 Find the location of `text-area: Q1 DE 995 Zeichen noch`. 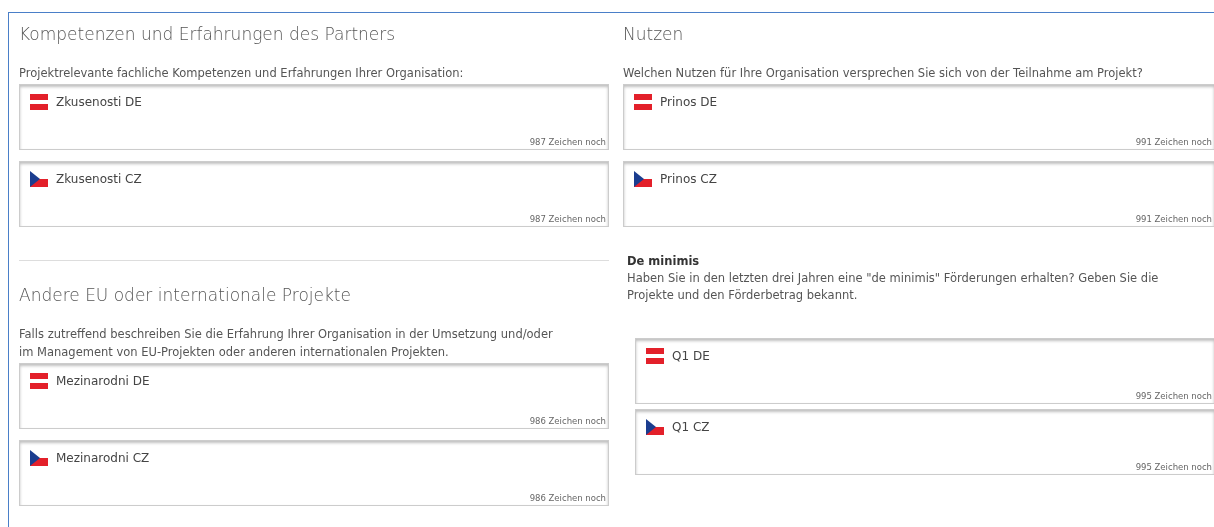

text-area: Q1 DE 995 Zeichen noch is located at coordinates (924, 371).